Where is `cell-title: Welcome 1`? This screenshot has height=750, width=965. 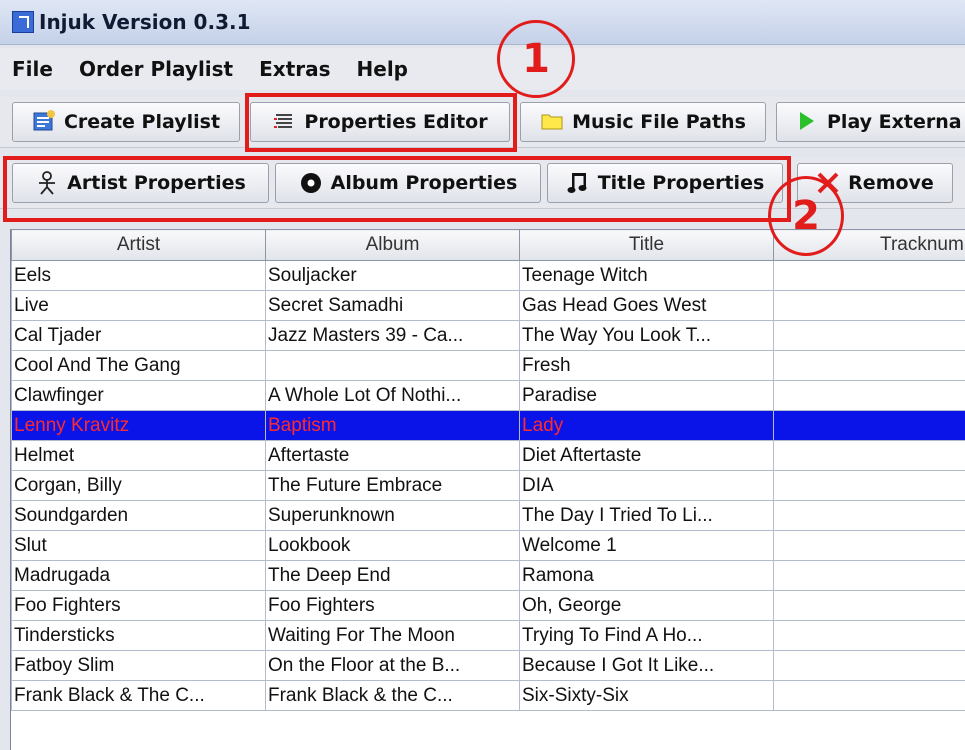 cell-title: Welcome 1 is located at coordinates (646, 545).